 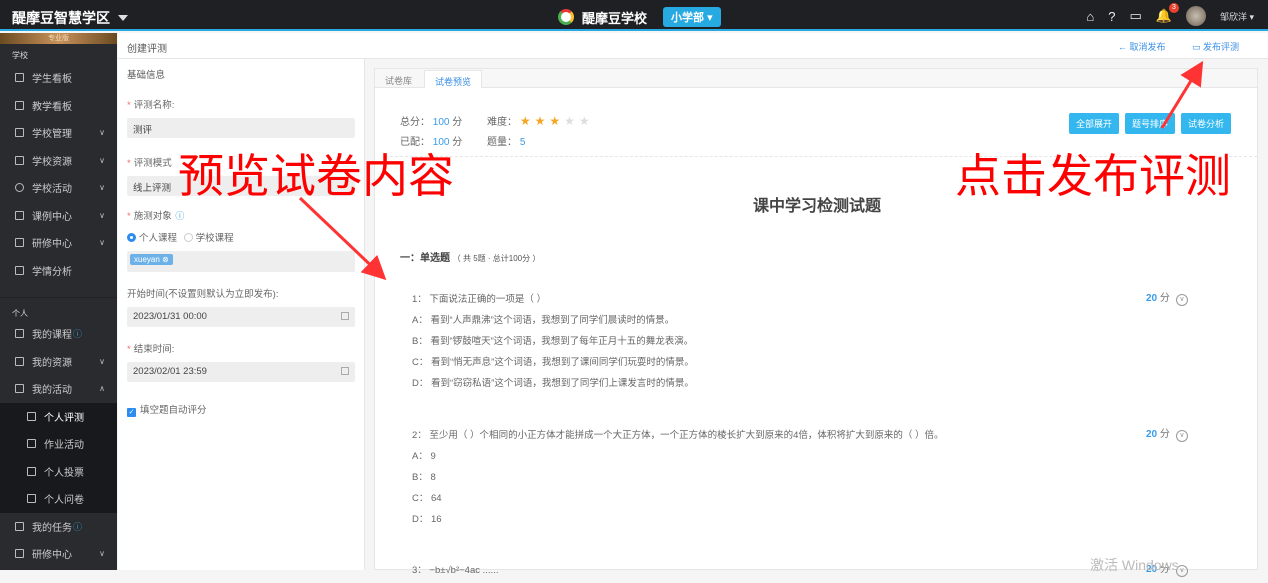 I want to click on arrow-to-preview, so click(x=342, y=238).